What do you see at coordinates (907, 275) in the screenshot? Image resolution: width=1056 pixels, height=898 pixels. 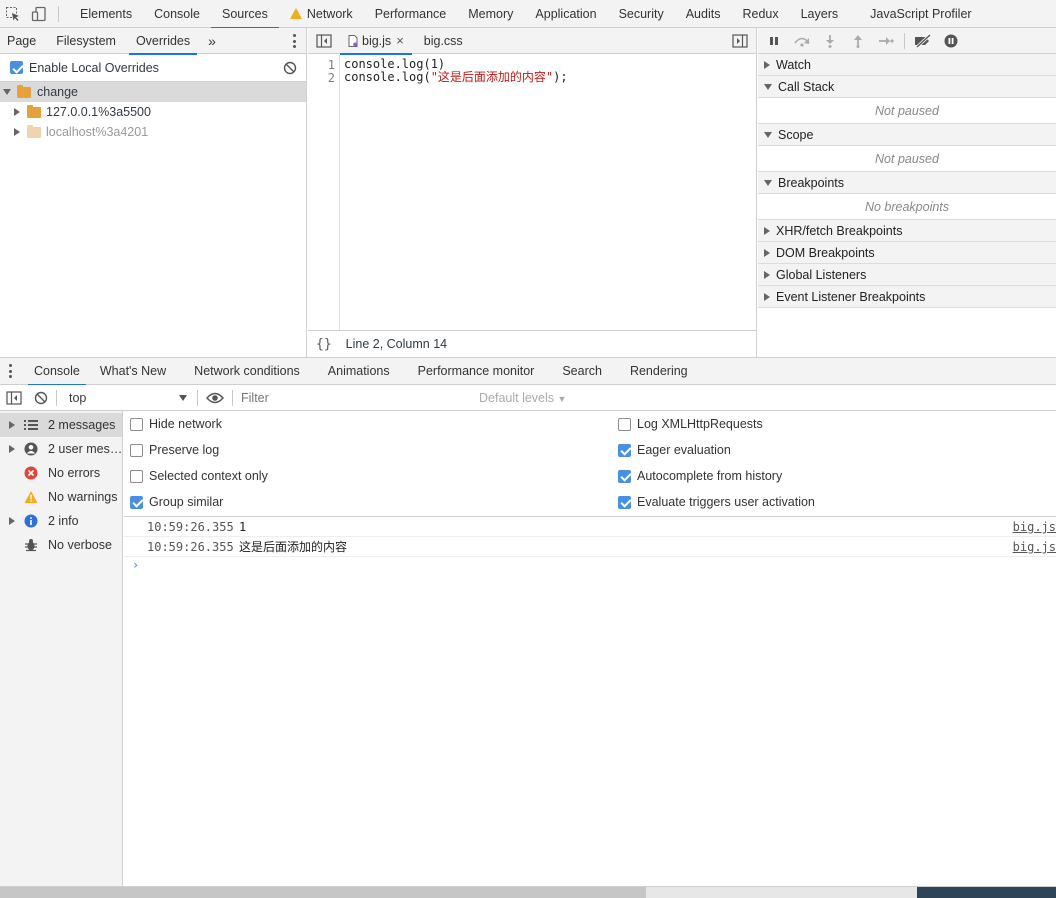 I see `section-header-global-listeners: Global Listeners` at bounding box center [907, 275].